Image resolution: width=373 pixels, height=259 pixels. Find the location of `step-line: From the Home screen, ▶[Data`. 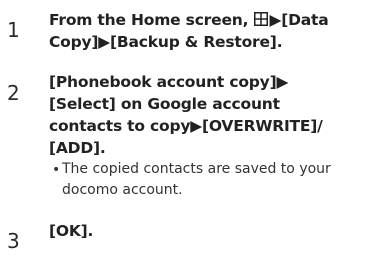

step-line: From the Home screen, ▶[Data is located at coordinates (208, 20).